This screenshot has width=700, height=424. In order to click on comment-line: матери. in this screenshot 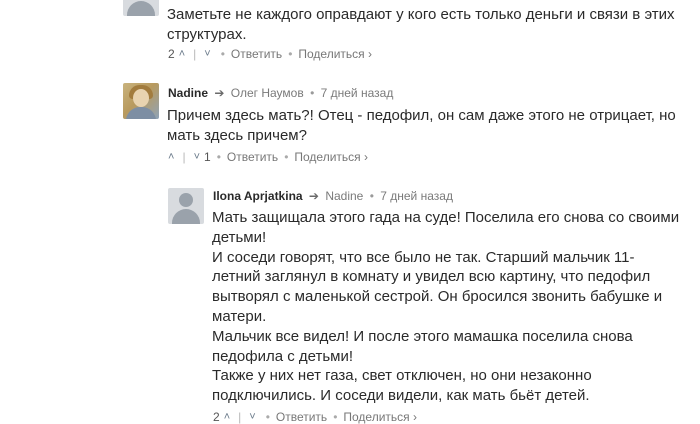, I will do `click(239, 316)`.